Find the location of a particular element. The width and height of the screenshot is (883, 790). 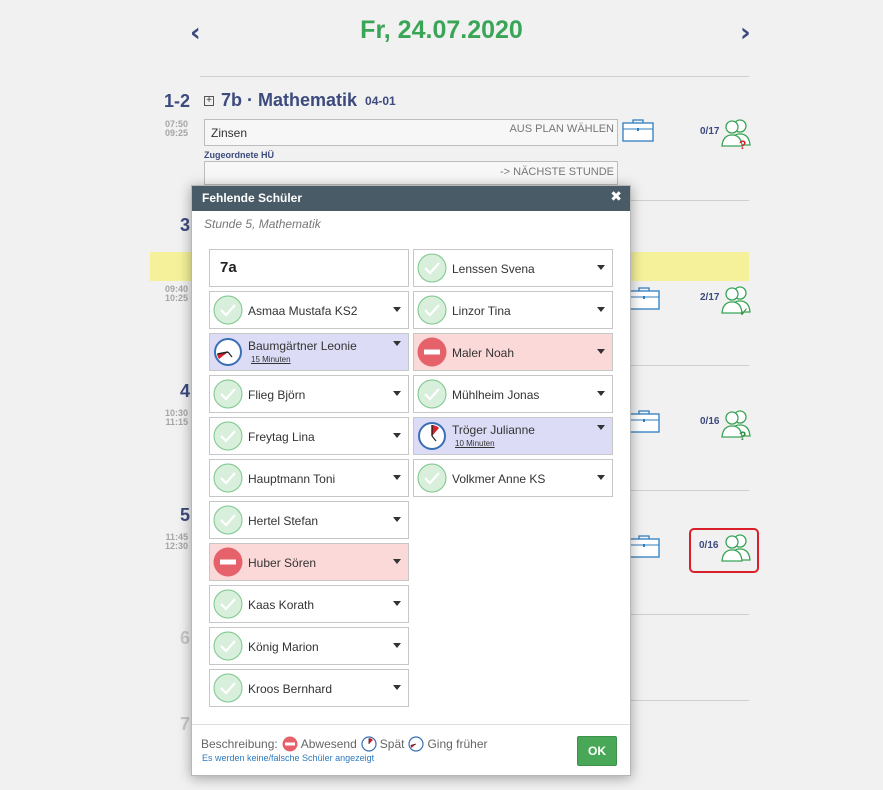

count-mark: ? is located at coordinates (742, 434).